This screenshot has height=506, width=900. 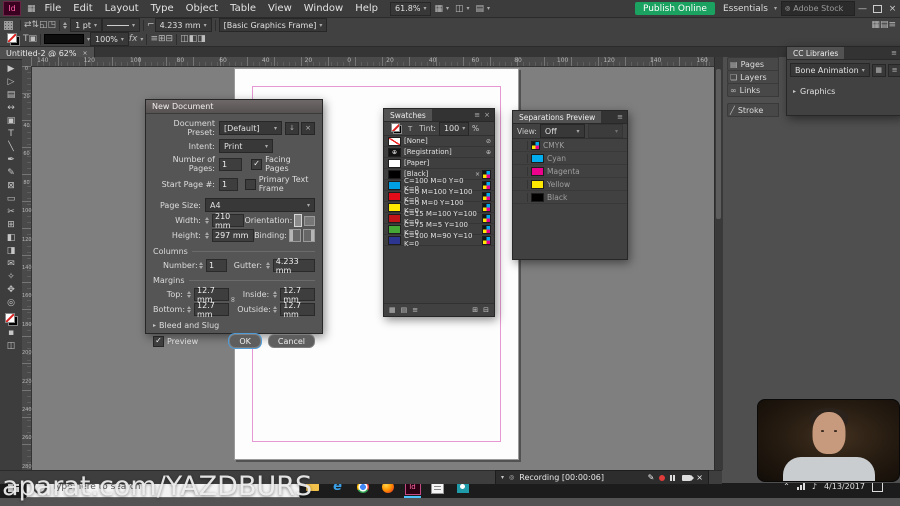 I want to click on panel-doc-icon: ▤, so click(x=884, y=25).